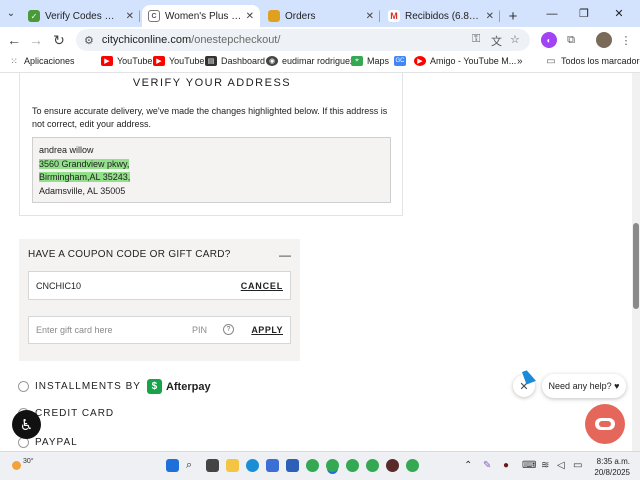  Describe the element at coordinates (267, 330) in the screenshot. I see `apply-gift-card-button: APPLY` at that location.